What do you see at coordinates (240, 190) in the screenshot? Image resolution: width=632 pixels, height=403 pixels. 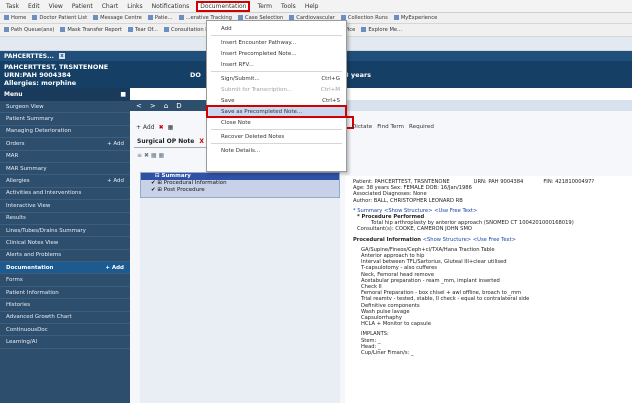 I see `tree-item: ✔ ⊞ Post Procedure` at bounding box center [240, 190].